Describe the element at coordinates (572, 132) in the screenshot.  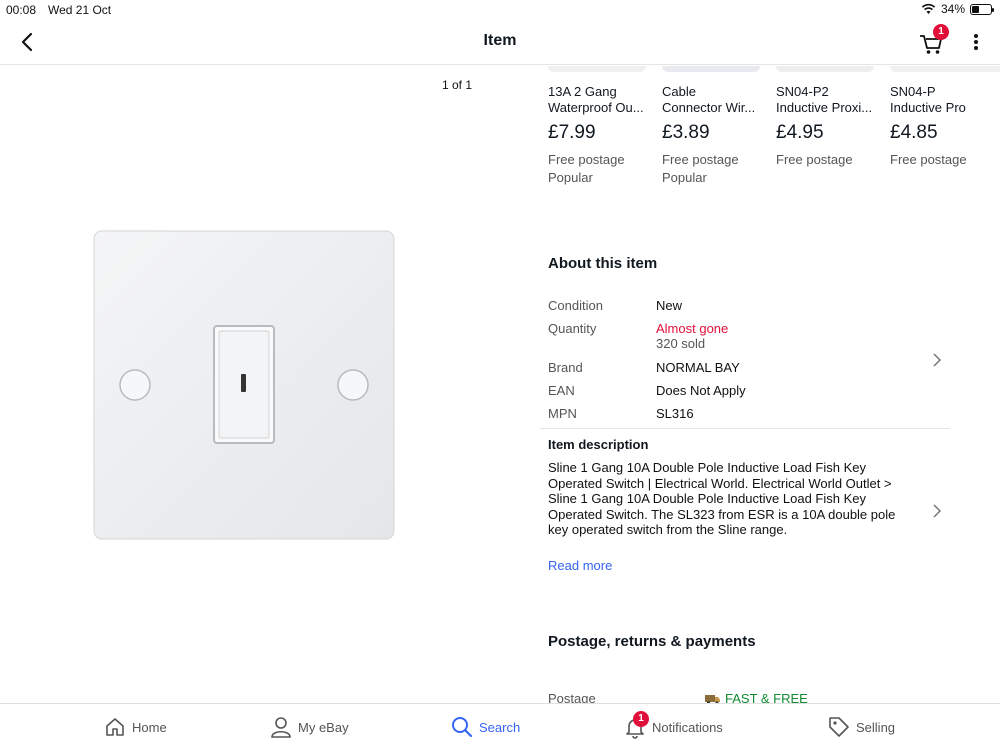
I see `related-item-price: £7.99` at that location.